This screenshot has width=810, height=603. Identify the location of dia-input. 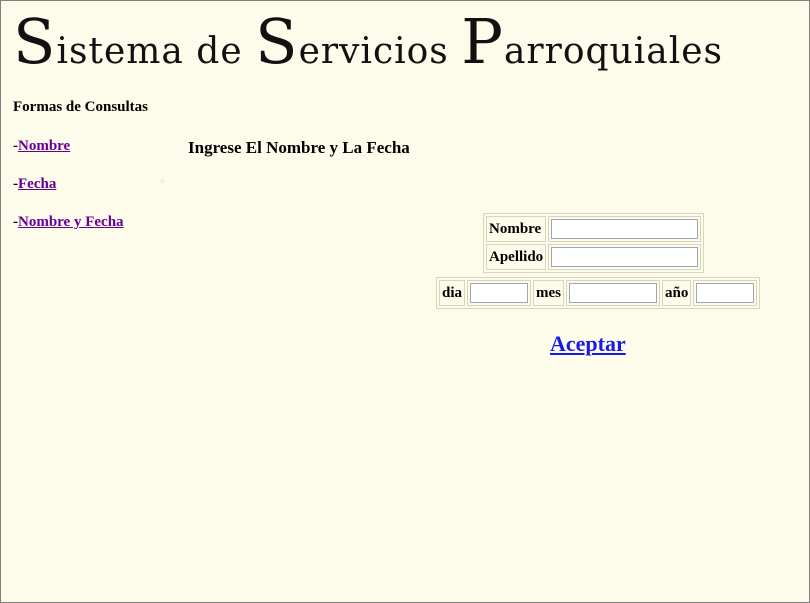
(499, 293).